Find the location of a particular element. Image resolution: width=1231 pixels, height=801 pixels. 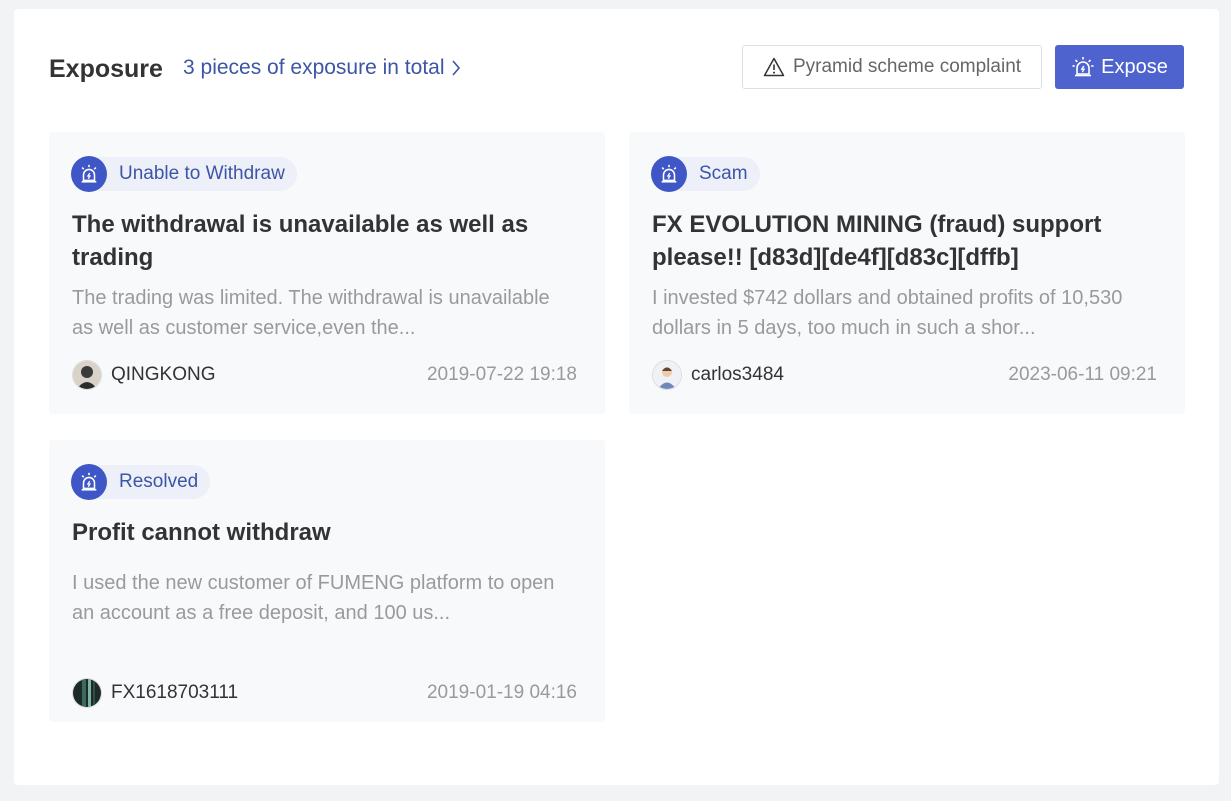

category-tag: Resolved is located at coordinates (141, 482).